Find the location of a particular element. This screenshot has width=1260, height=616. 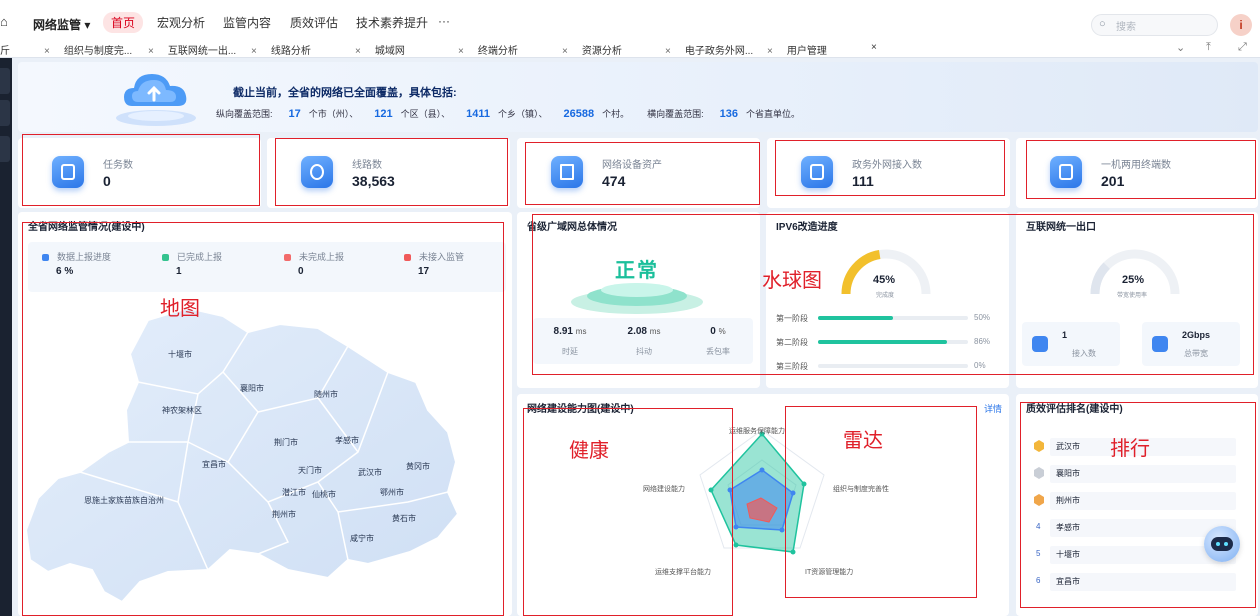

ipv6-percent: 45% is located at coordinates (884, 280).